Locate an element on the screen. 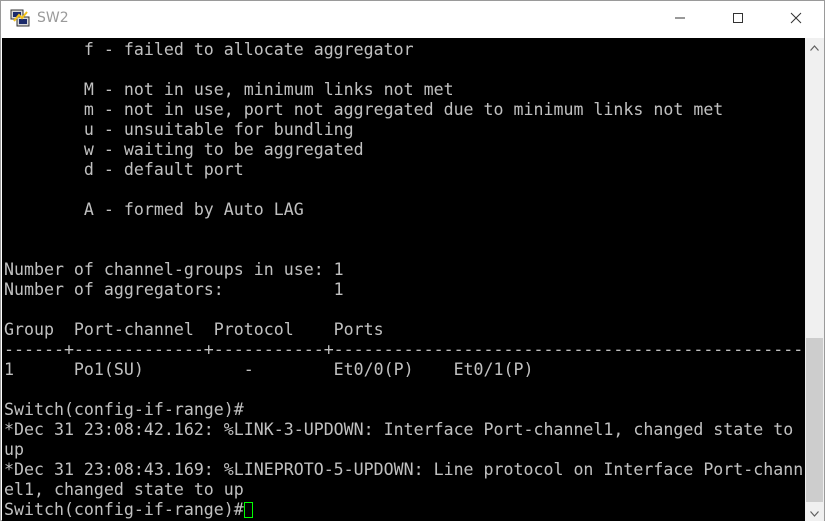 Image resolution: width=825 pixels, height=522 pixels. terminal-line: d - default port is located at coordinates (124, 169).